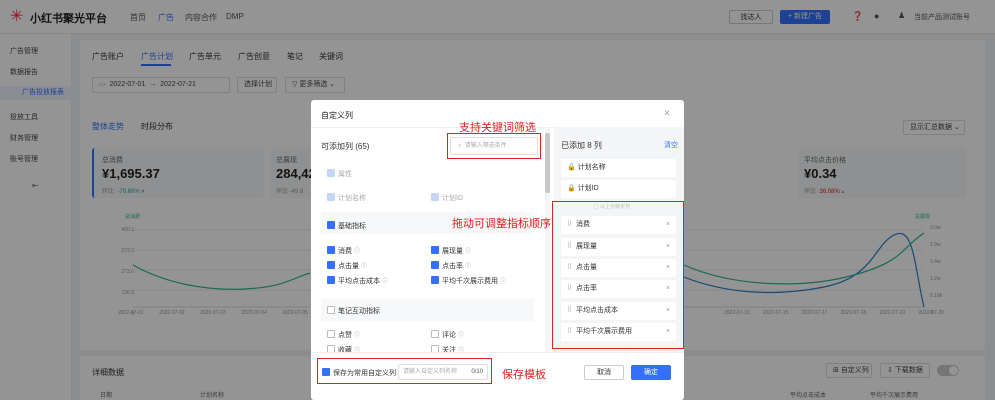  What do you see at coordinates (357, 281) in the screenshot?
I see `column-cpc: 平均点击成本 ⓘ` at bounding box center [357, 281].